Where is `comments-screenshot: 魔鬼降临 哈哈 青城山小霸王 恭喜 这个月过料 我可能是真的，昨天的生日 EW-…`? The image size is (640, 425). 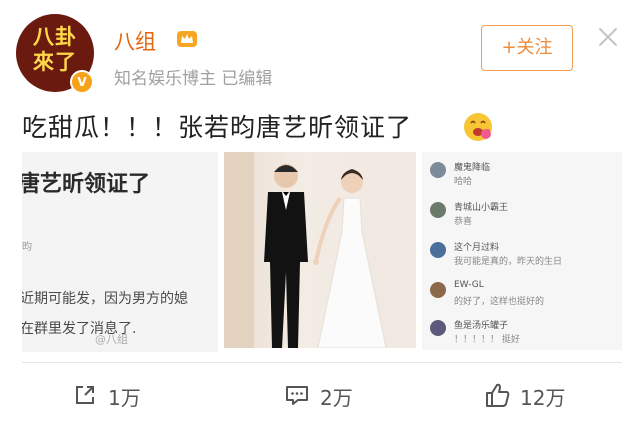 comments-screenshot: 魔鬼降临 哈哈 青城山小霸王 恭喜 这个月过料 我可能是真的，昨天的生日 EW-… is located at coordinates (522, 251).